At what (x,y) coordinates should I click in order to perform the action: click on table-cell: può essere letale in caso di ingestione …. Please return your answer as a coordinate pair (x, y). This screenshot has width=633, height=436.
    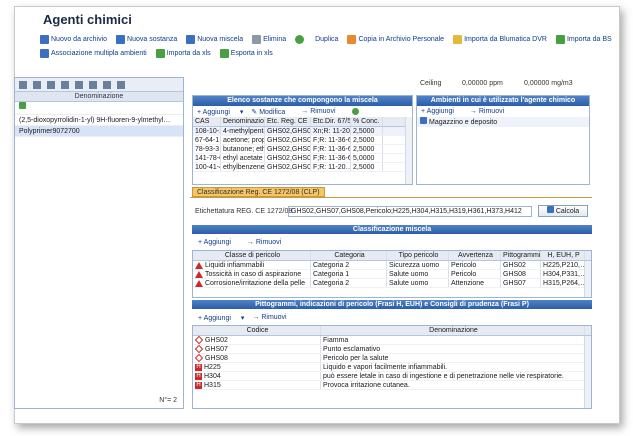
    Looking at the image, I should click on (453, 376).